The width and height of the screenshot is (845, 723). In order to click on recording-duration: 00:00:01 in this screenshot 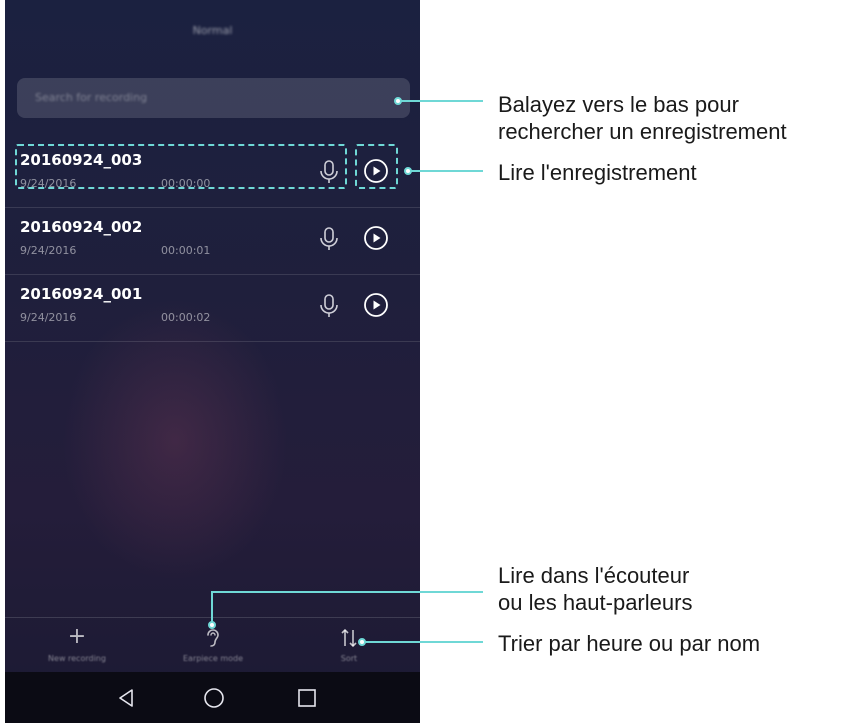, I will do `click(186, 250)`.